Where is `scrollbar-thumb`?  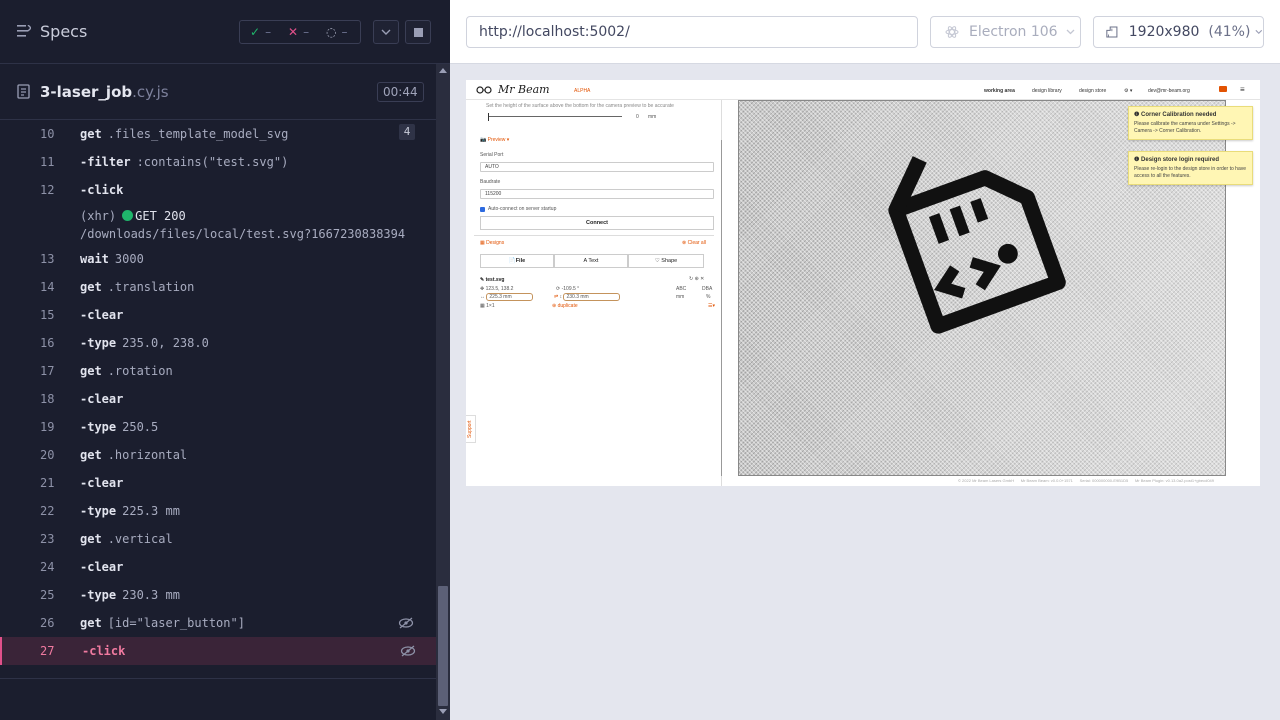 scrollbar-thumb is located at coordinates (443, 646).